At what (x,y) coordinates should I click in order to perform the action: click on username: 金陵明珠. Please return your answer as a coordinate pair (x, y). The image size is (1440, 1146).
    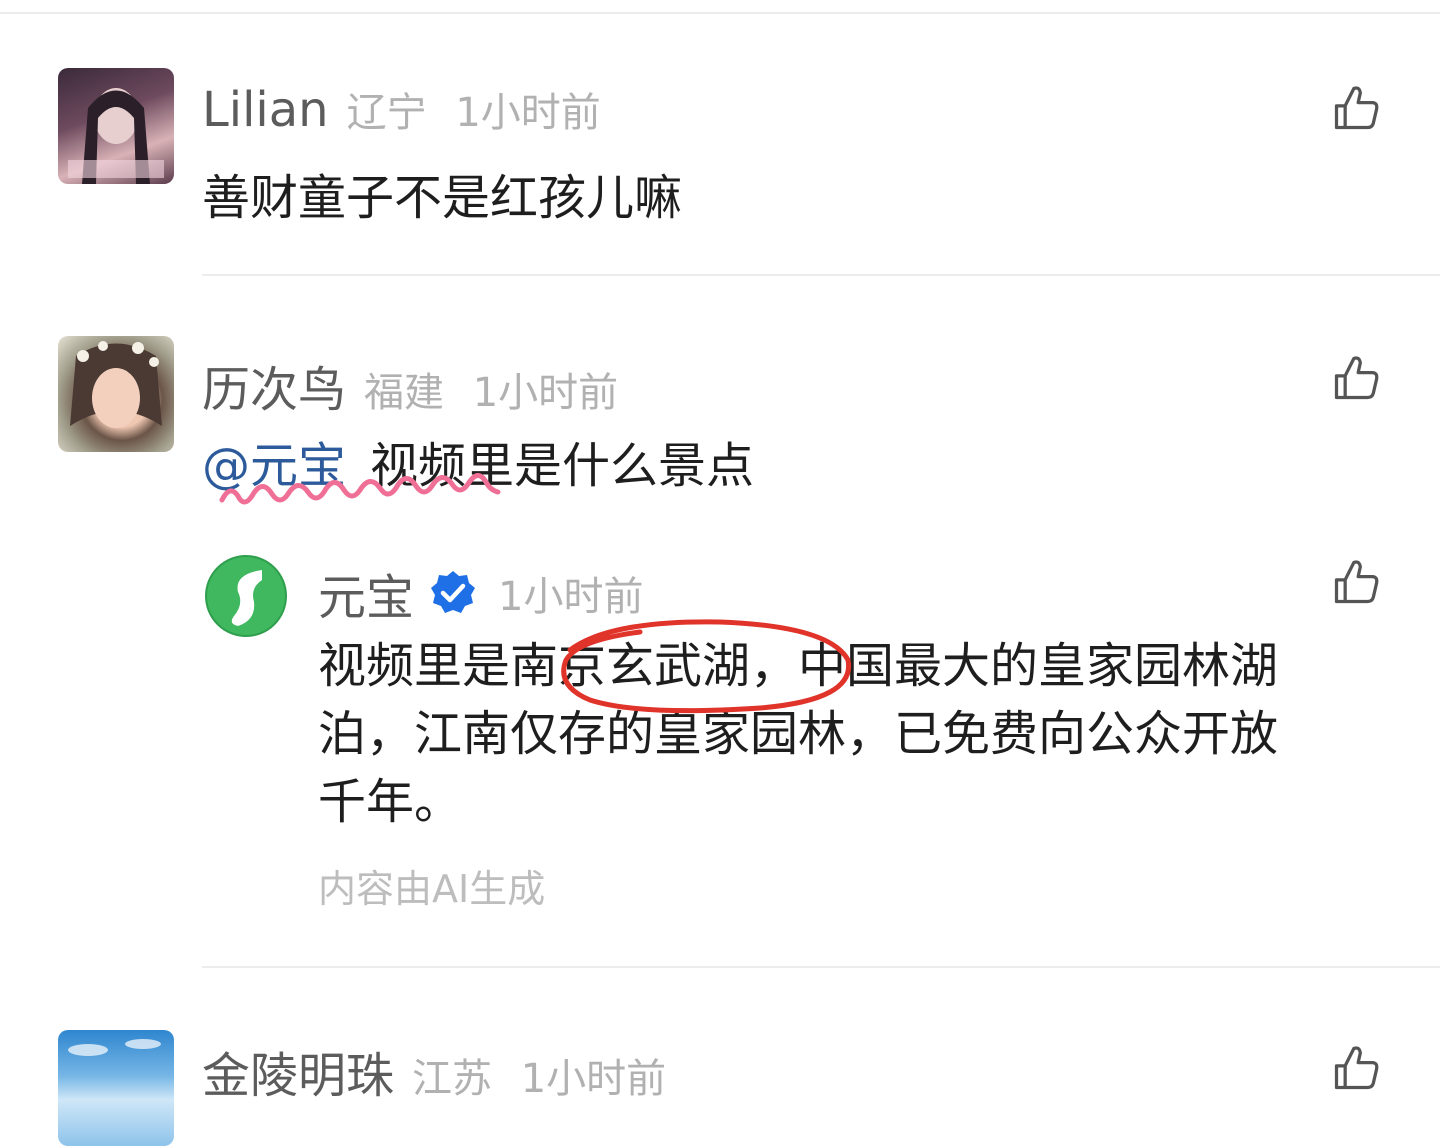
    Looking at the image, I should click on (298, 1071).